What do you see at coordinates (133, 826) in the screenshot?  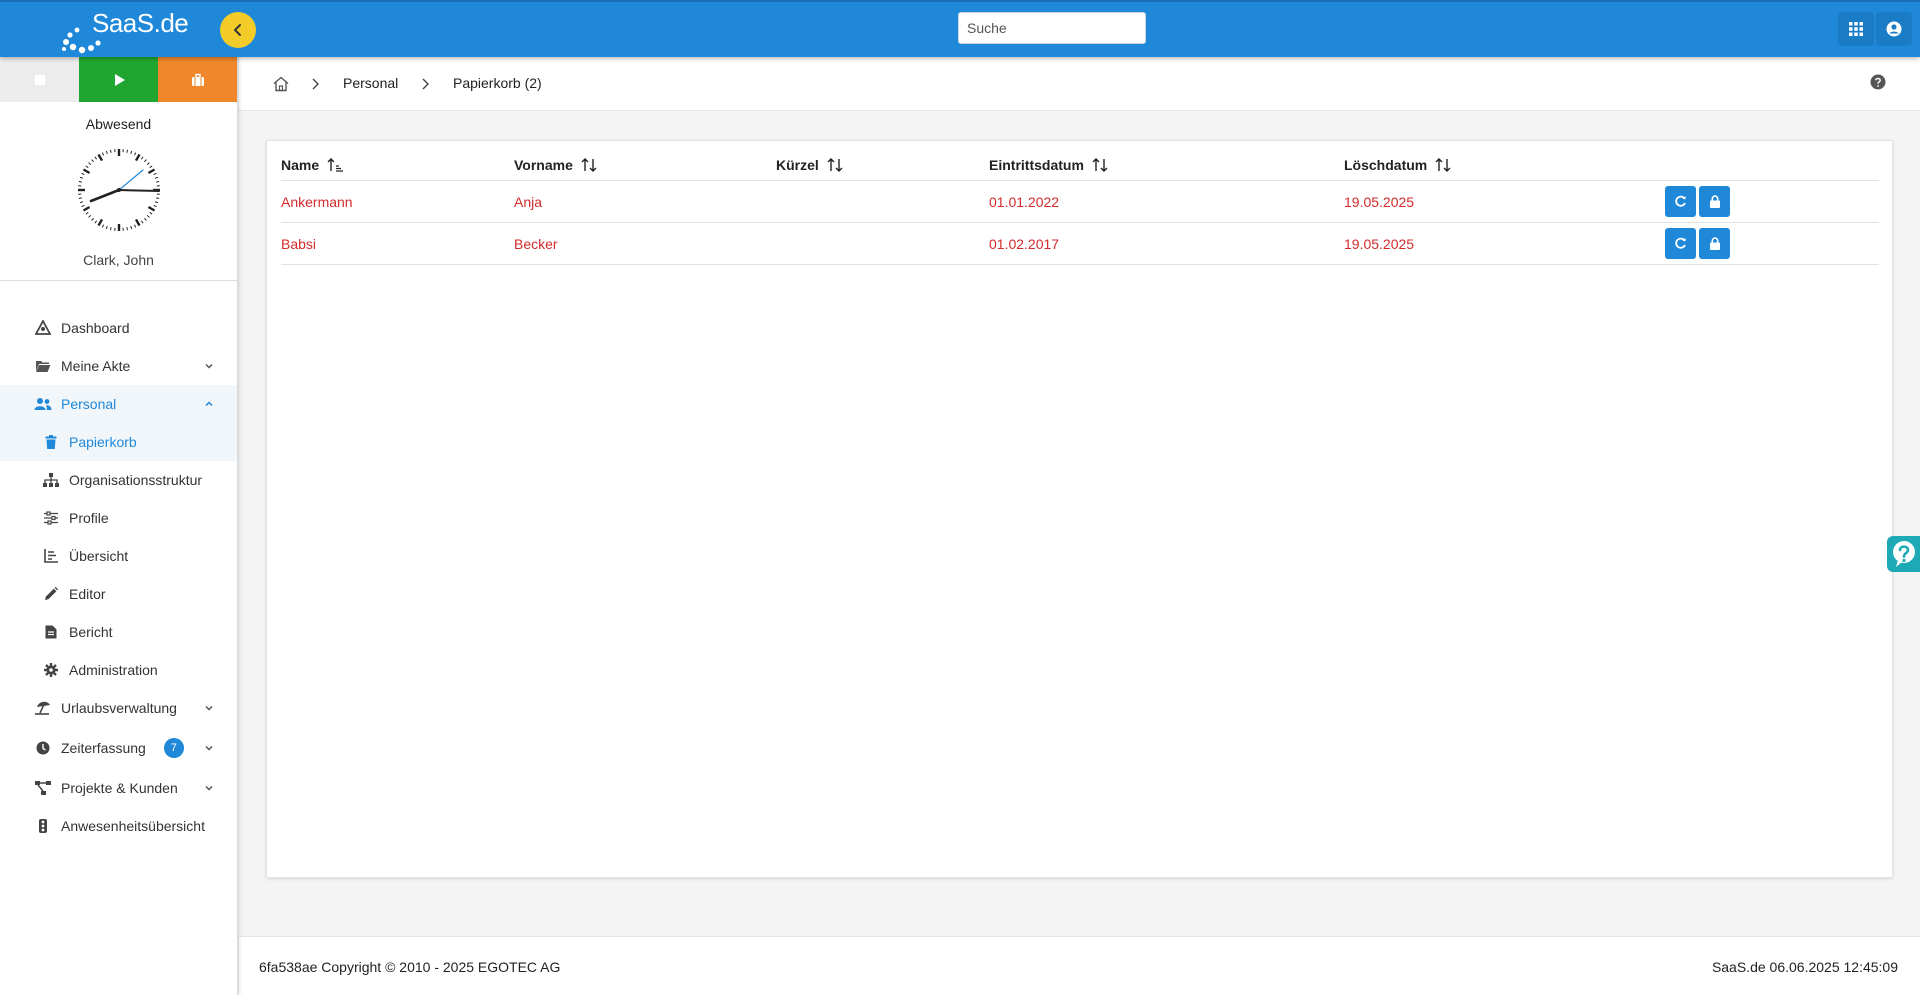 I see `sidebar-item-label: Anwesenheitsübersicht` at bounding box center [133, 826].